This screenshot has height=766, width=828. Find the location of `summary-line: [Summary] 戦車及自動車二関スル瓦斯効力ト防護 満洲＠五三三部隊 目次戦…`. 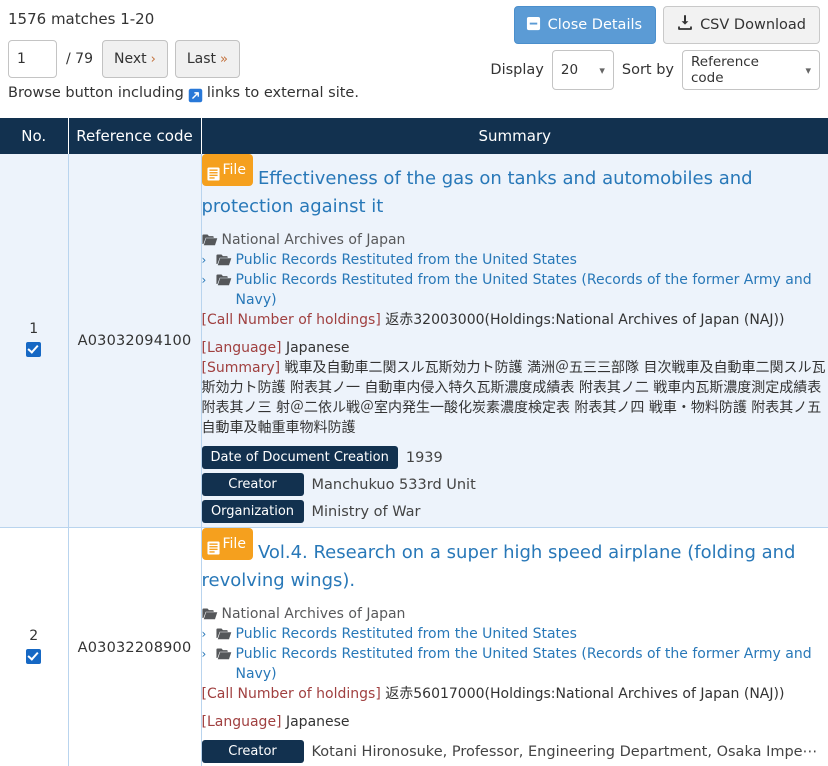

summary-line: [Summary] 戦車及自動車二関スル瓦斯効力ト防護 満洲＠五三三部隊 目次戦… is located at coordinates (515, 398).